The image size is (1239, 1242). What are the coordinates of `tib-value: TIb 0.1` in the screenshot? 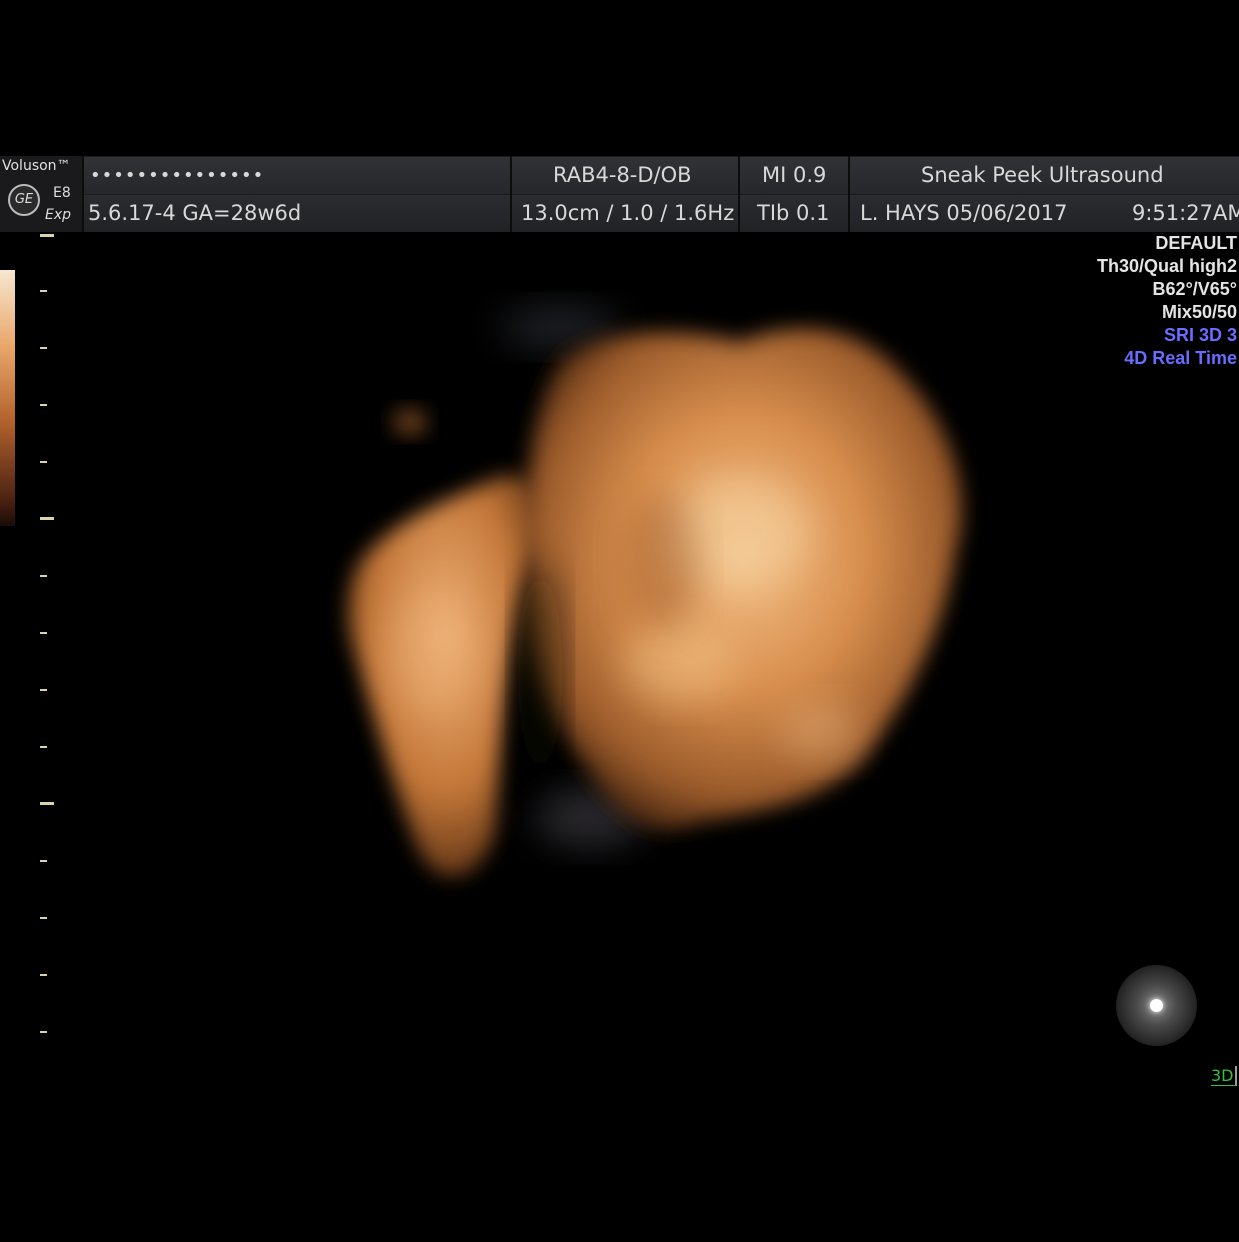 It's located at (793, 213).